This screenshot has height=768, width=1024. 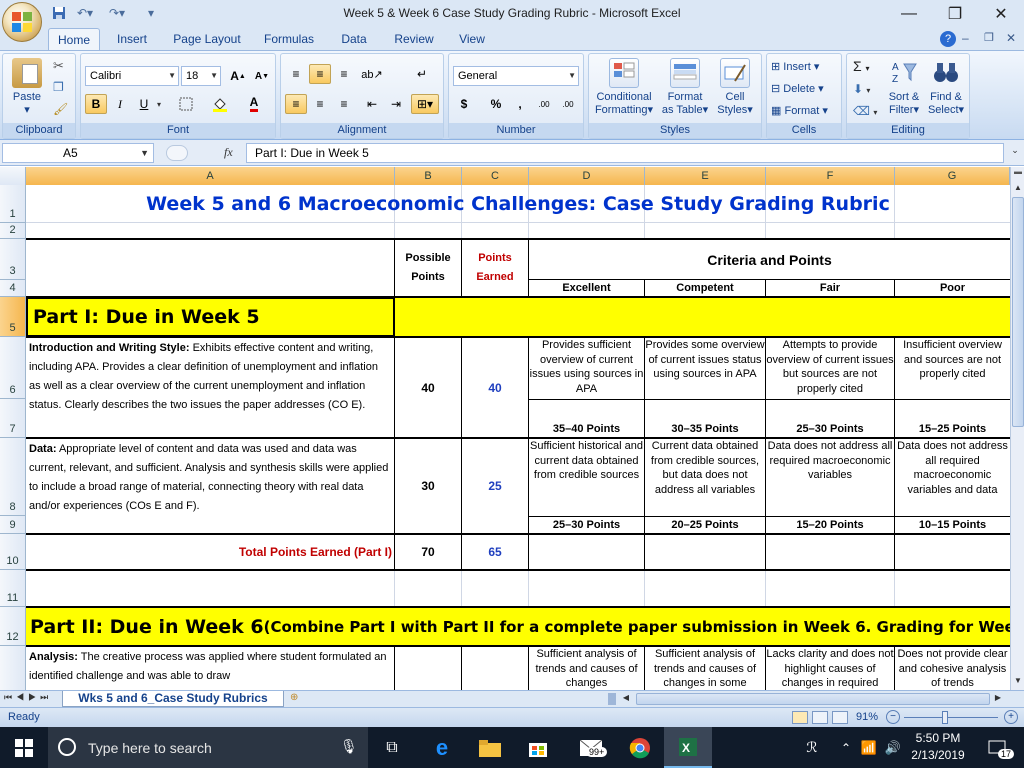 What do you see at coordinates (813, 699) in the screenshot?
I see `horizontal-scroll-thumb` at bounding box center [813, 699].